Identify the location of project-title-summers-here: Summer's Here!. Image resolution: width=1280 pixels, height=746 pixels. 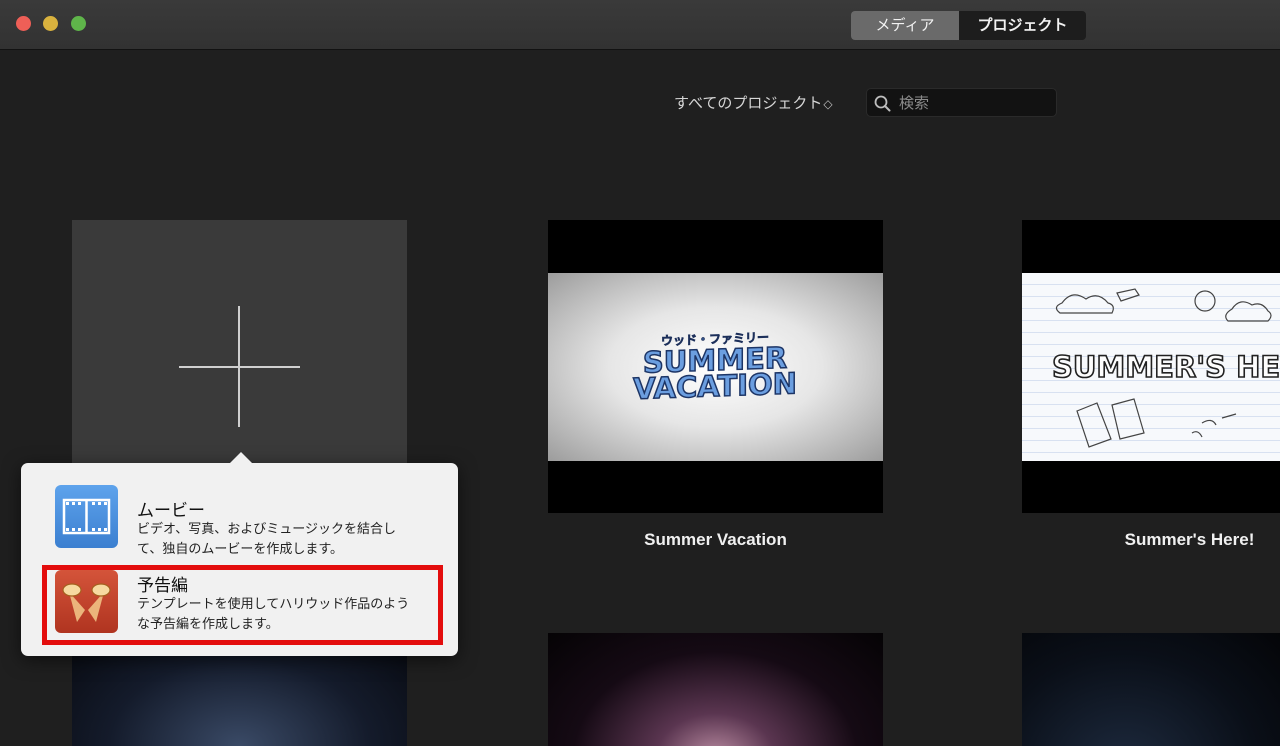
(1189, 539).